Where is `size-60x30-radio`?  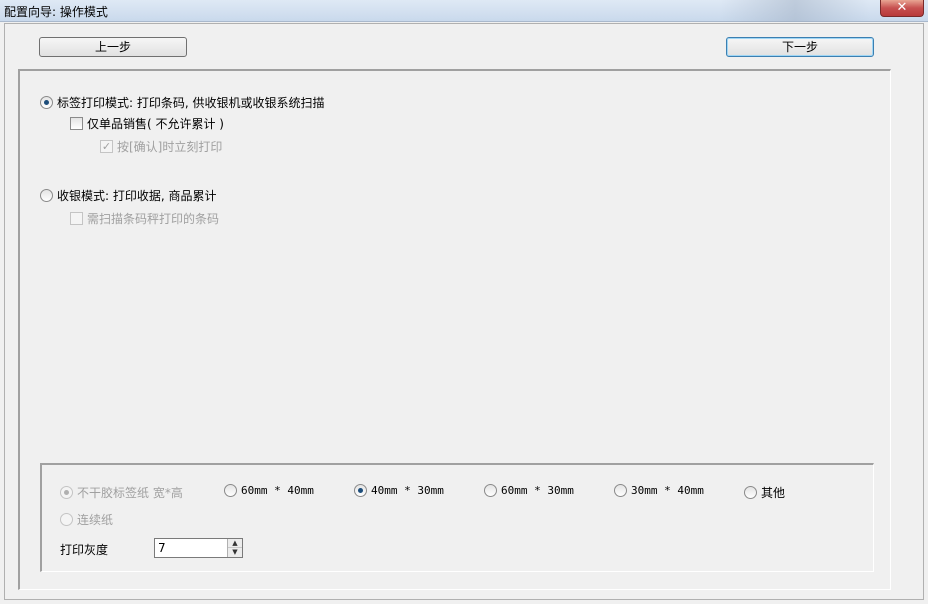 size-60x30-radio is located at coordinates (490, 490).